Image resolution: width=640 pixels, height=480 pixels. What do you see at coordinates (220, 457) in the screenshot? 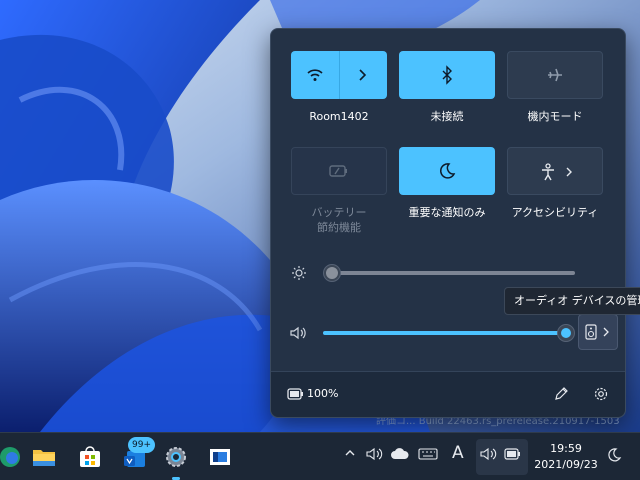
I see `app-window-icon` at bounding box center [220, 457].